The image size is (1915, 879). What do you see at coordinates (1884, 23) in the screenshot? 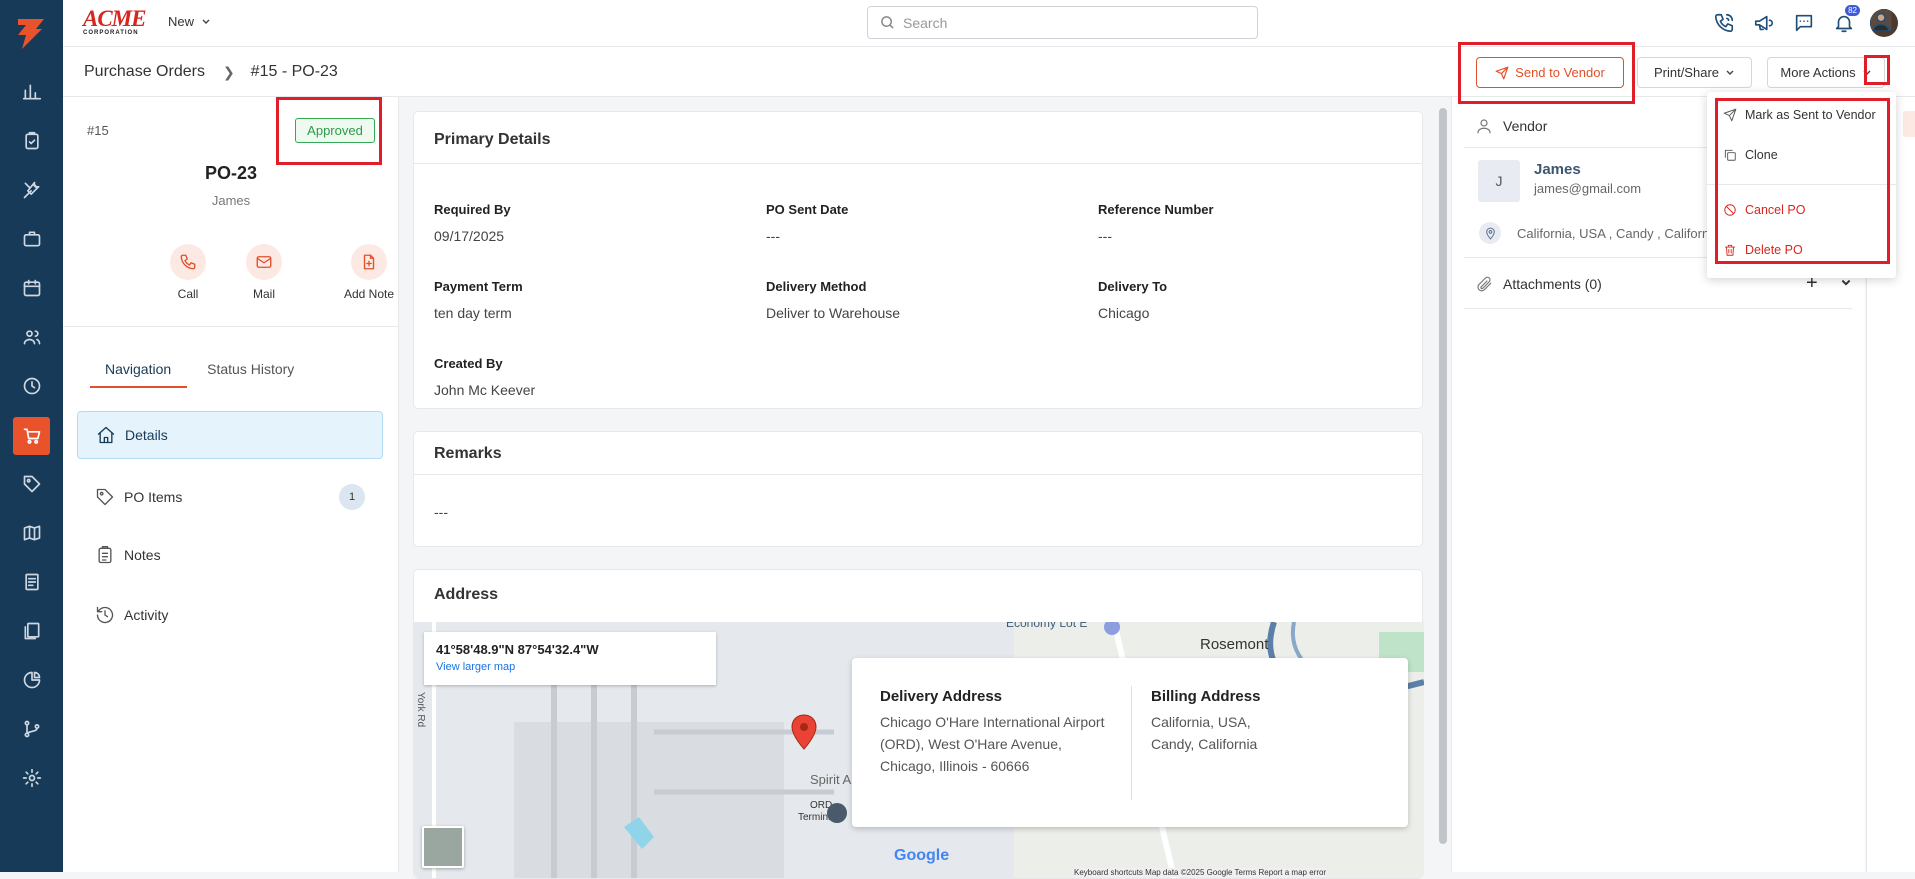
I see `user-avatar` at bounding box center [1884, 23].